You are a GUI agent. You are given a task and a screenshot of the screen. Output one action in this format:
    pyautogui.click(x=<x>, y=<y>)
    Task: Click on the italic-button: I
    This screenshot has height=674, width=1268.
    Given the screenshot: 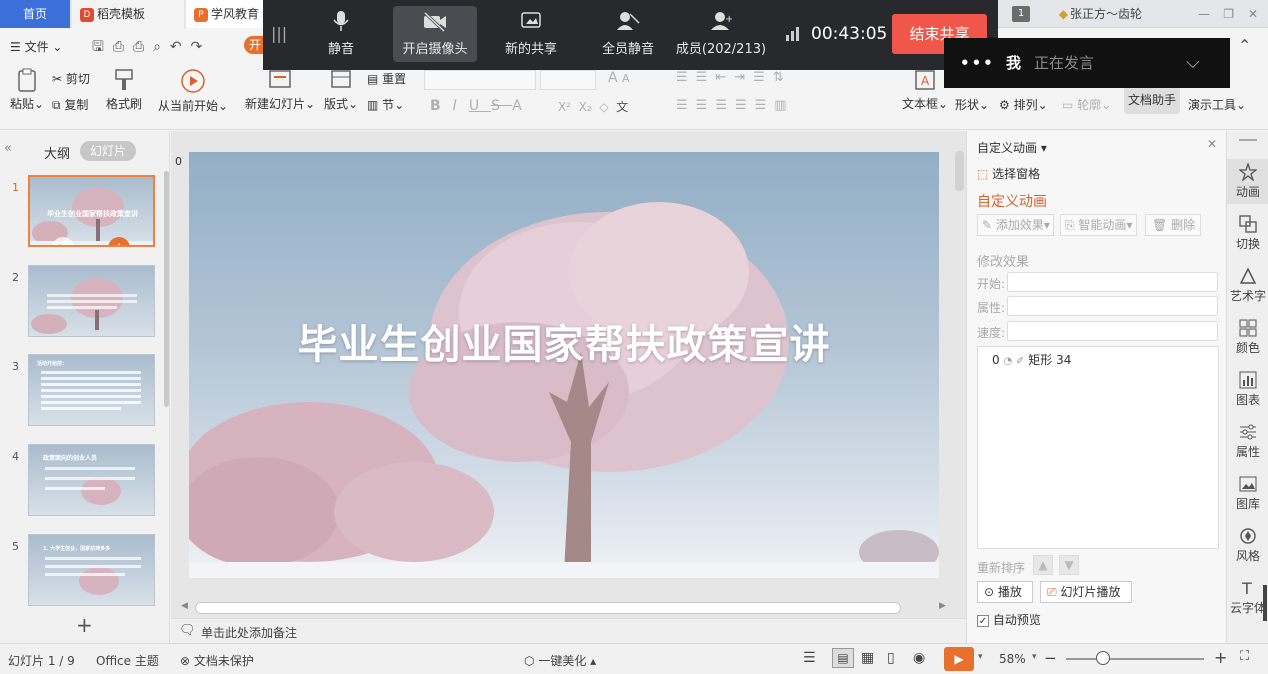 What is the action you would take?
    pyautogui.click(x=461, y=106)
    